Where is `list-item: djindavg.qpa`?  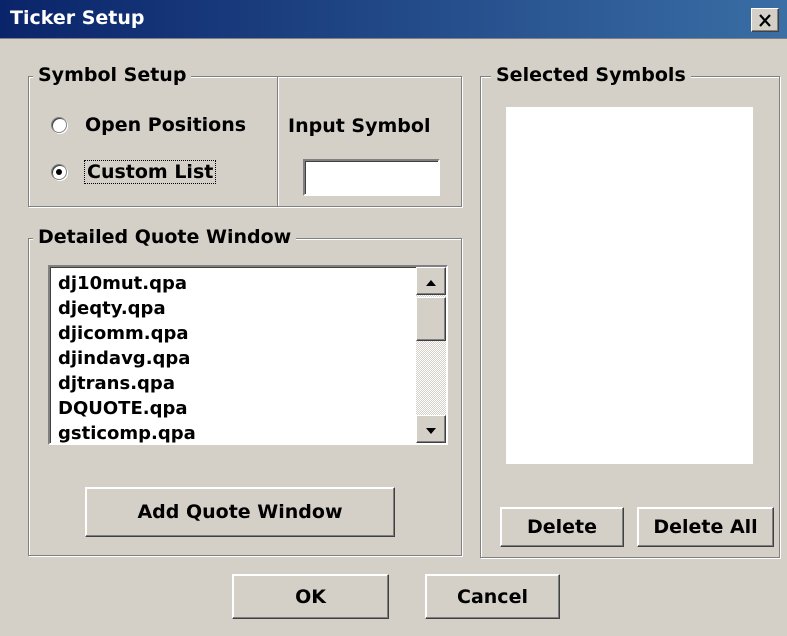
list-item: djindavg.qpa is located at coordinates (127, 358).